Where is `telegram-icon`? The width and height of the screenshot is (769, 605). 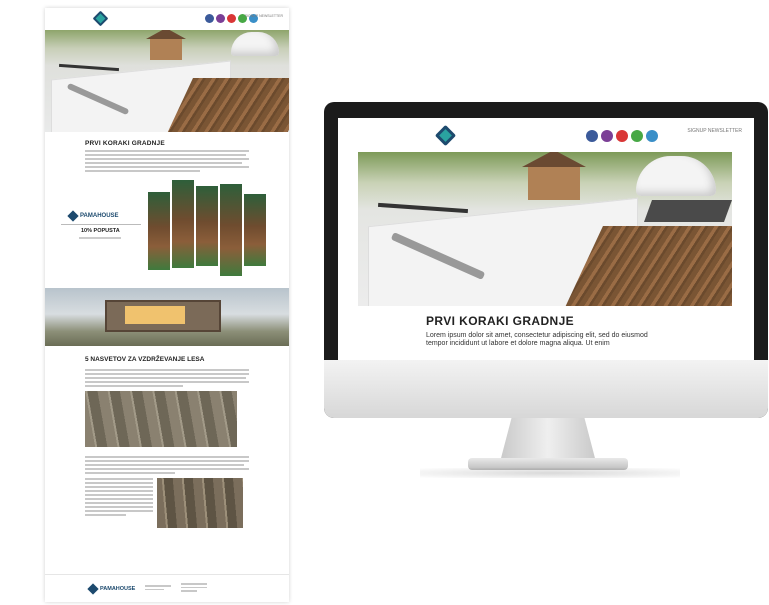
telegram-icon is located at coordinates (652, 136).